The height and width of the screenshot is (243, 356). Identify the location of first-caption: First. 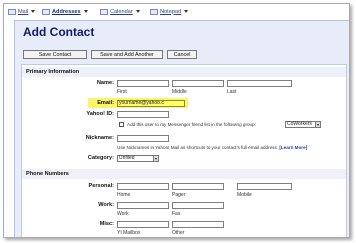
(122, 92).